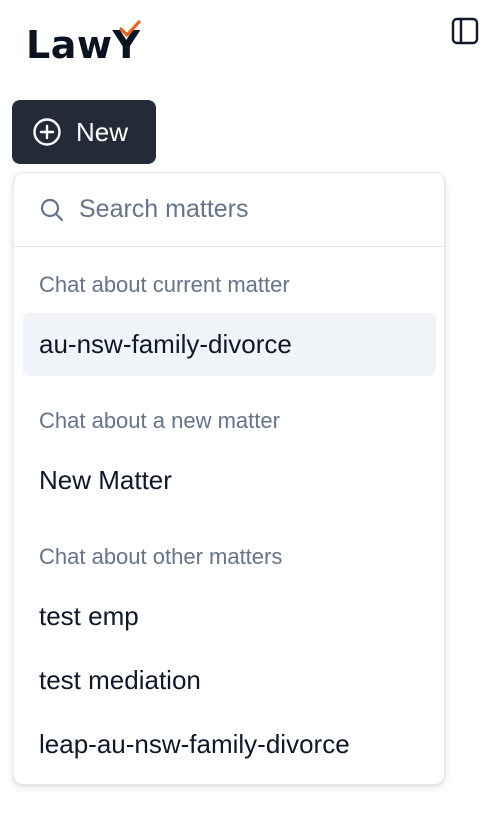 The width and height of the screenshot is (498, 813). I want to click on matter-item-new-matter: New Matter, so click(229, 480).